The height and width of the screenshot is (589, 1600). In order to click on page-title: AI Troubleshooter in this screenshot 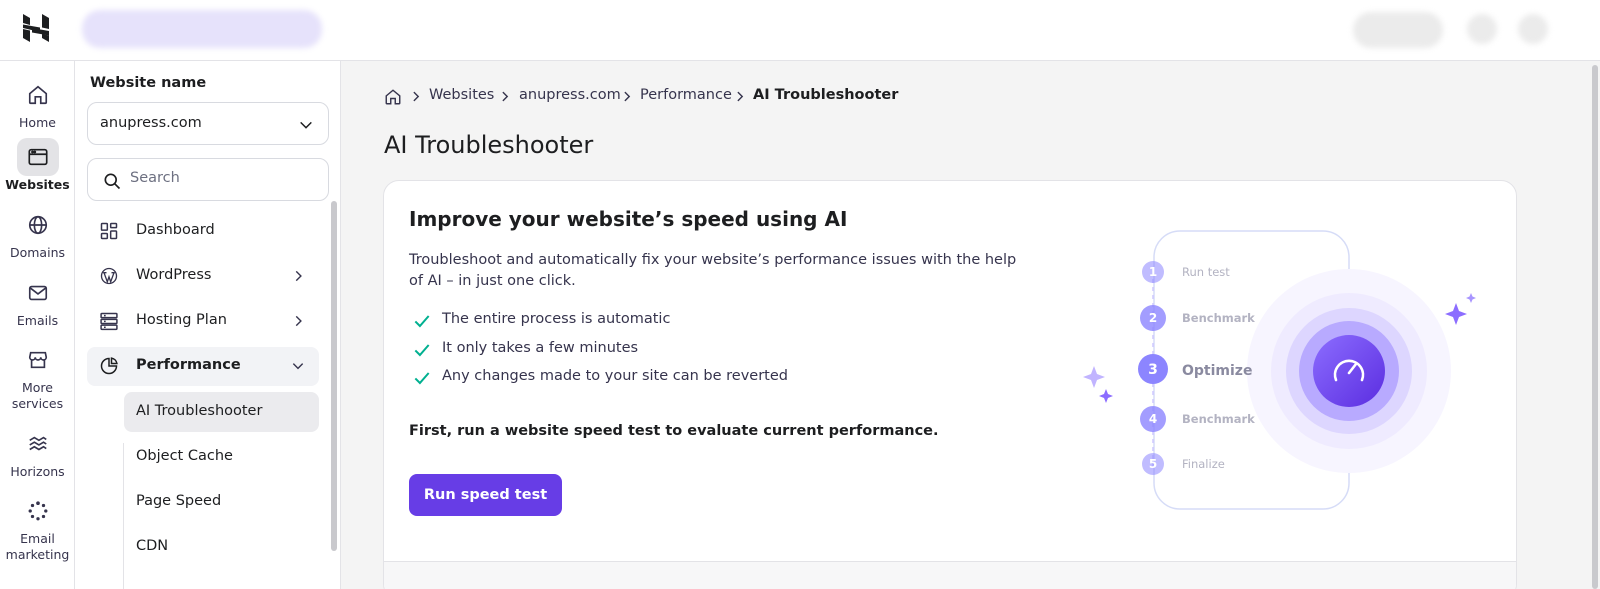, I will do `click(489, 145)`.